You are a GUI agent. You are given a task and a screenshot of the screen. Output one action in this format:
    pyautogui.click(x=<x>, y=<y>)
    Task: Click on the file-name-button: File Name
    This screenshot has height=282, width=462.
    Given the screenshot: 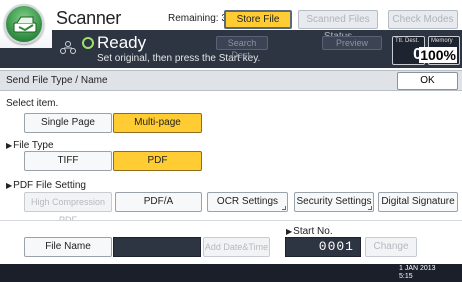 What is the action you would take?
    pyautogui.click(x=68, y=247)
    